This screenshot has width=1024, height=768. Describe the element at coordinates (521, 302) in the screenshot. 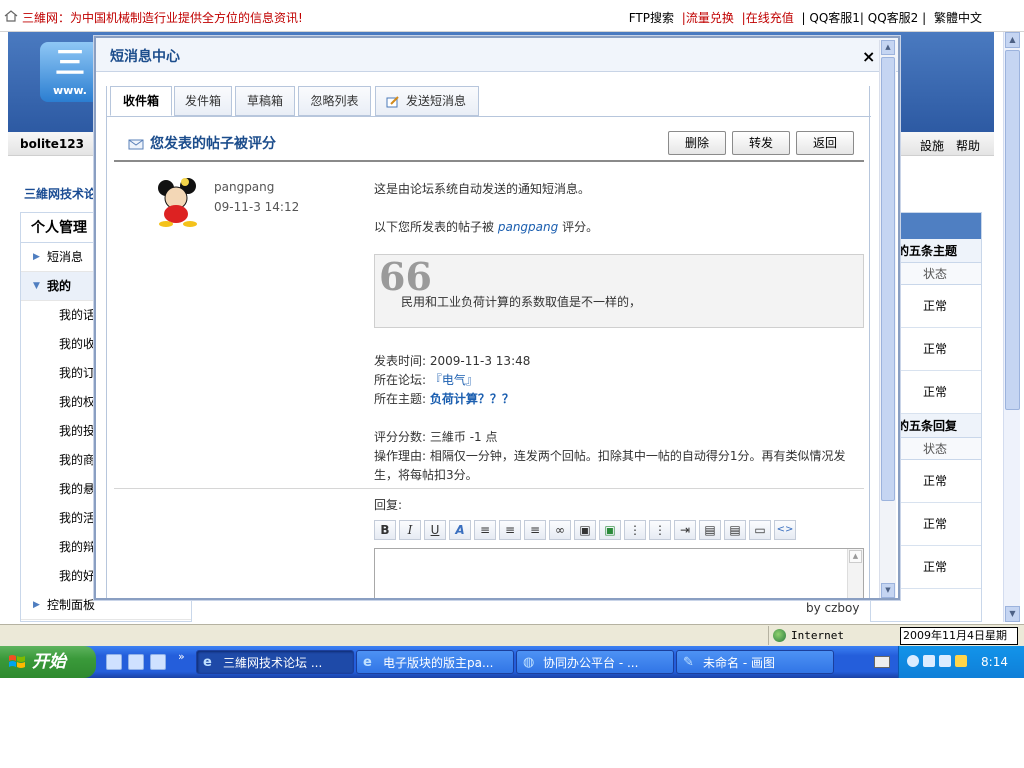

I see `quoted-text: 民用和工业负荷计算的系数取值是不一样的，` at that location.